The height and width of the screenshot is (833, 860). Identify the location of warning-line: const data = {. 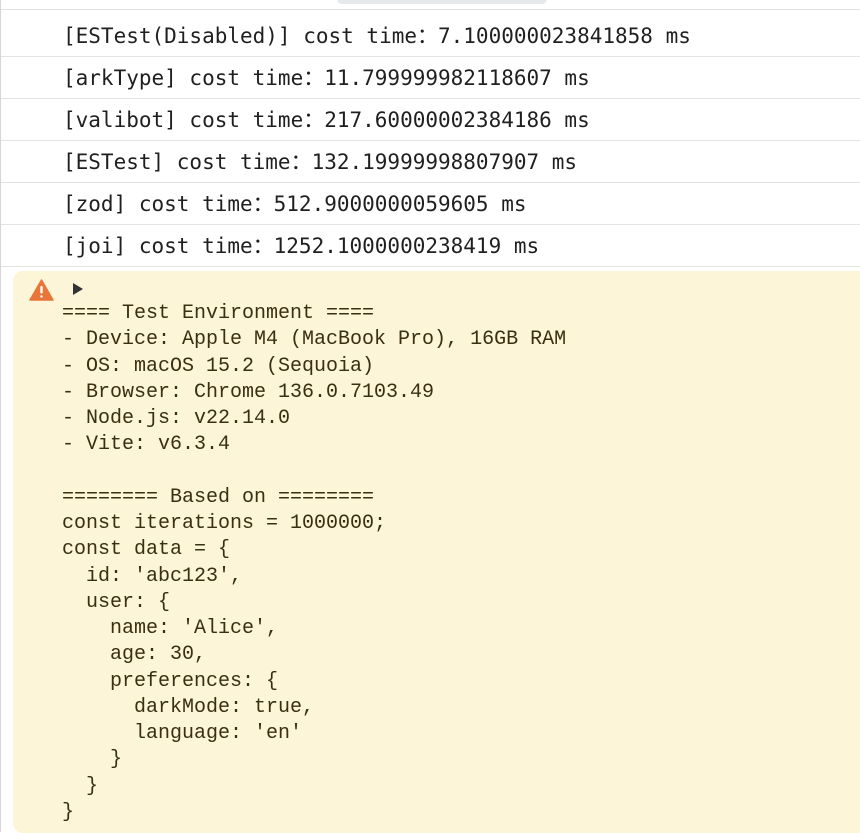
(146, 550).